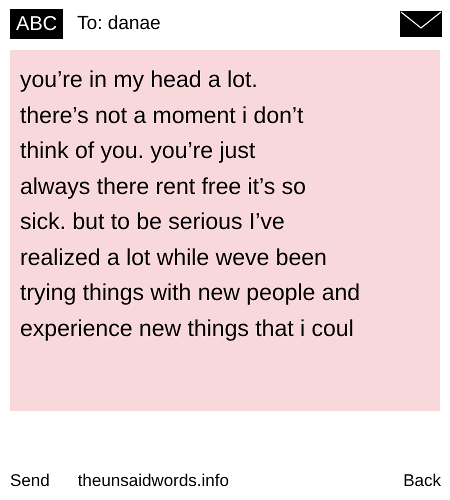 This screenshot has width=450, height=500. Describe the element at coordinates (30, 481) in the screenshot. I see `send-softkey: Send` at that location.